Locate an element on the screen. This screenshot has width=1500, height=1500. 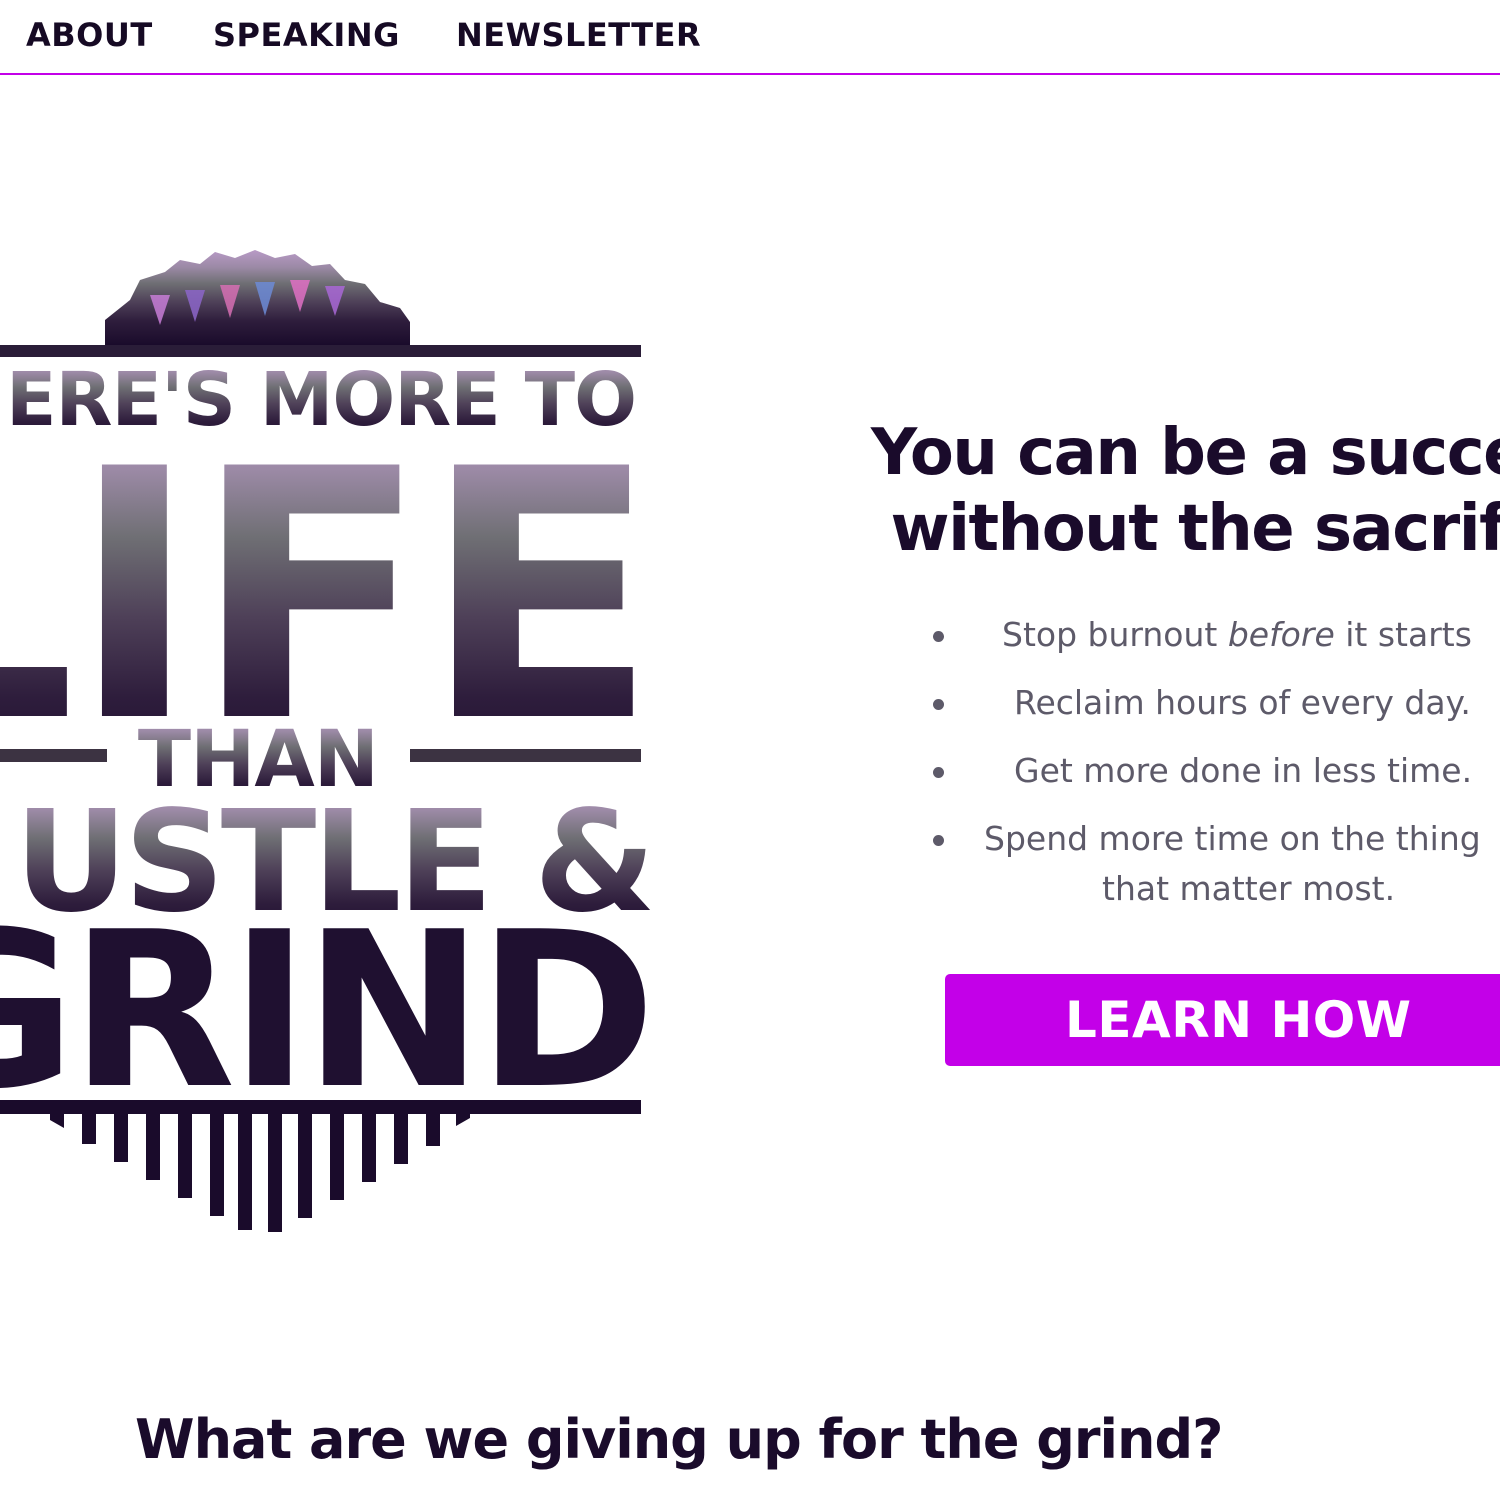
benefit-text: it starts is located at coordinates (1403, 634).